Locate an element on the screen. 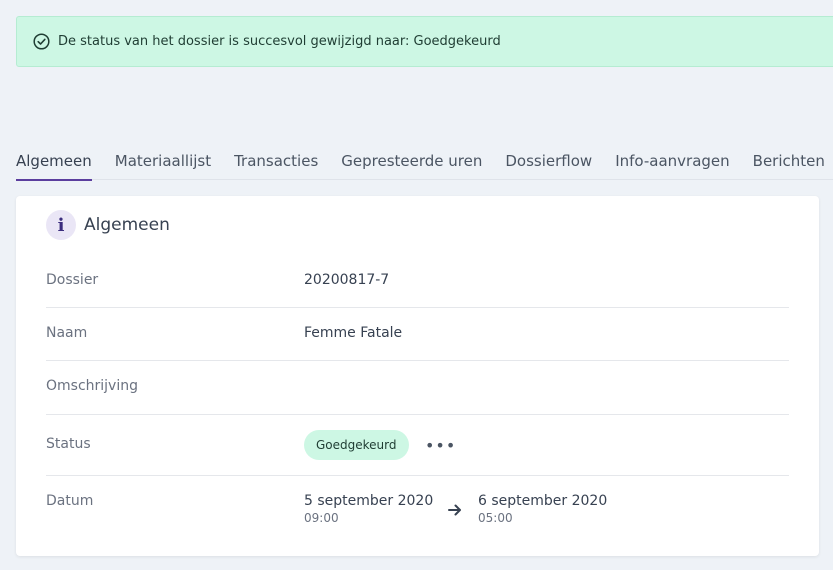 The image size is (833, 570). row-status: Status Goedgekeurd ••• is located at coordinates (417, 445).